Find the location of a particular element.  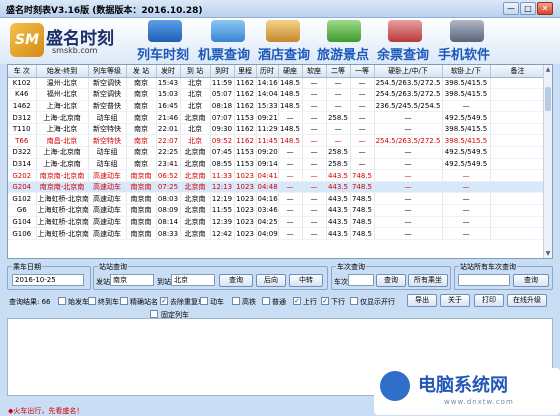

column-header: 备注 is located at coordinates (518, 71).